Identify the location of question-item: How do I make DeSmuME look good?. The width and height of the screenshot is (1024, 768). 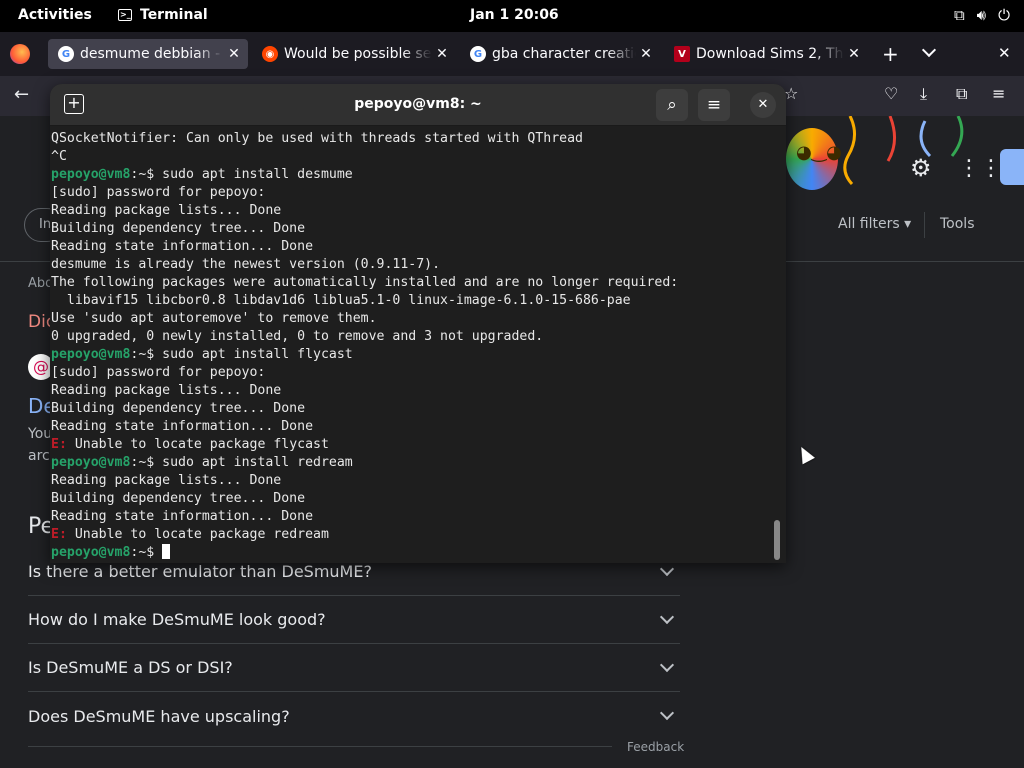
(354, 620).